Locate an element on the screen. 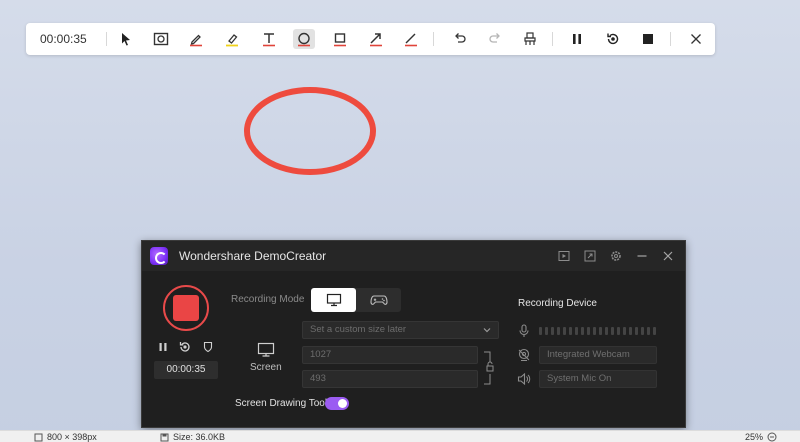 Image resolution: width=800 pixels, height=442 pixels. redo-button is located at coordinates (495, 39).